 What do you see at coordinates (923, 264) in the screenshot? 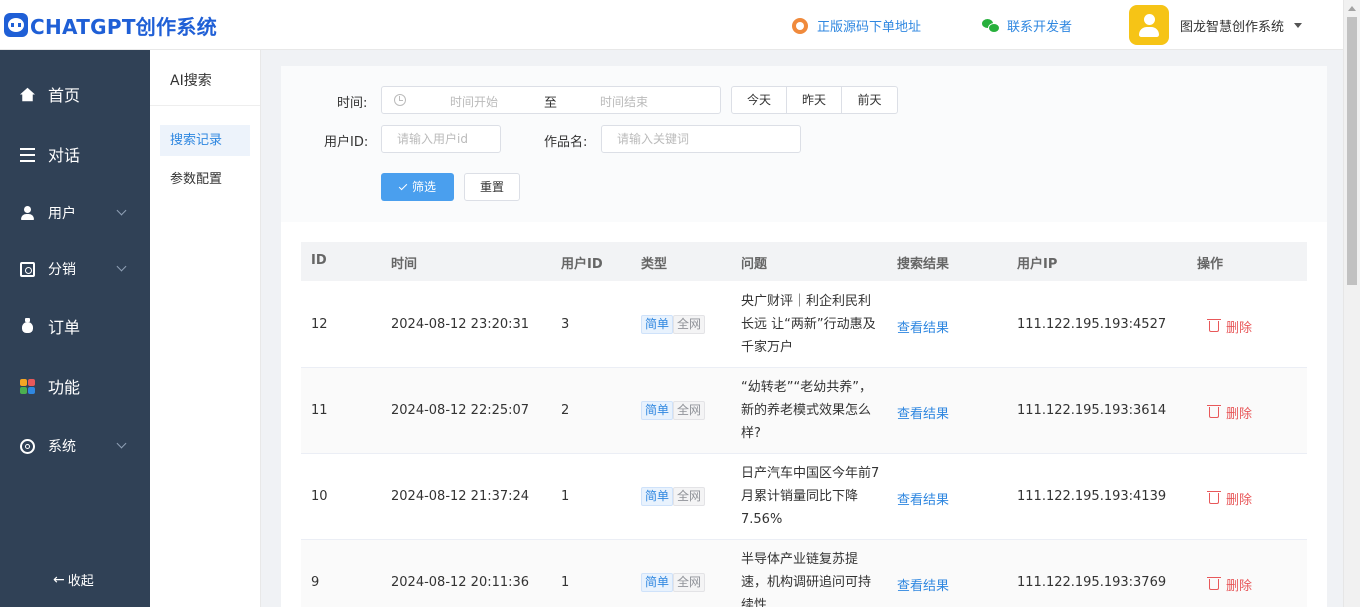
I see `column-header-search-result: 搜索结果` at bounding box center [923, 264].